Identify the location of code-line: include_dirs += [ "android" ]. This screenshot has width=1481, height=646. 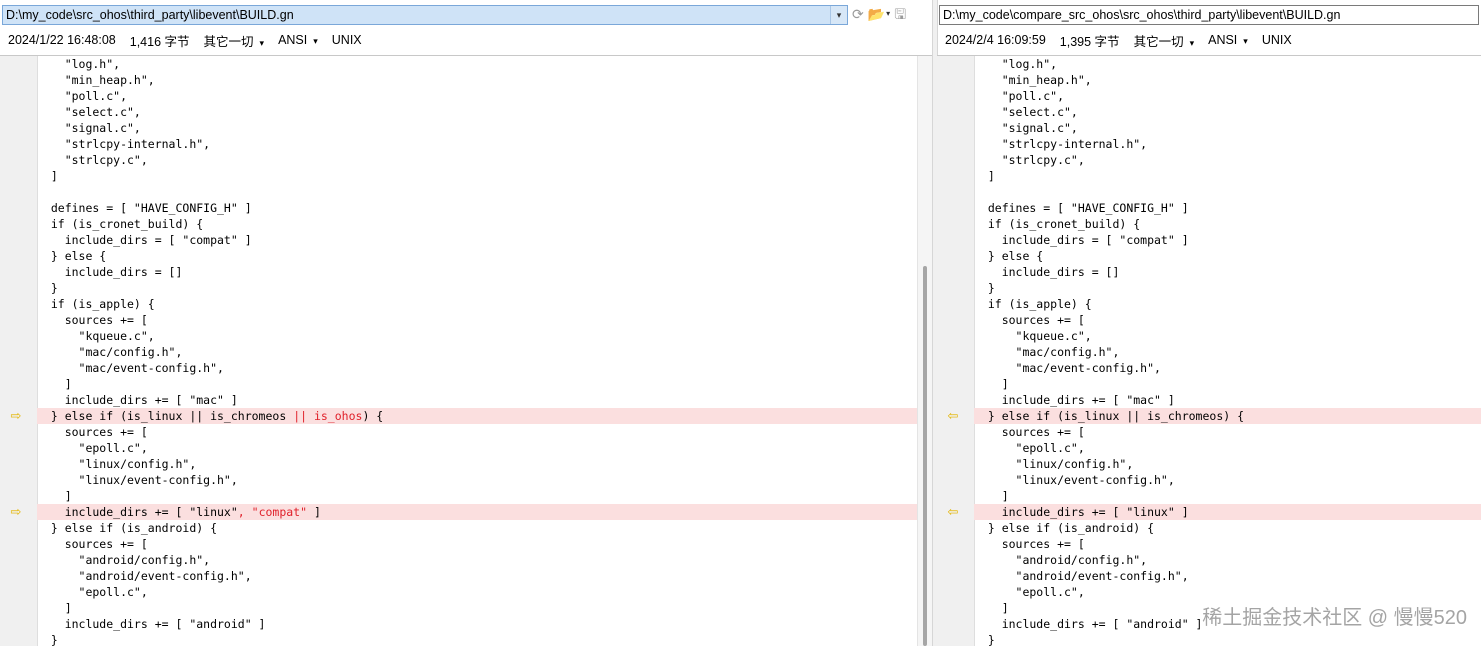
(477, 624).